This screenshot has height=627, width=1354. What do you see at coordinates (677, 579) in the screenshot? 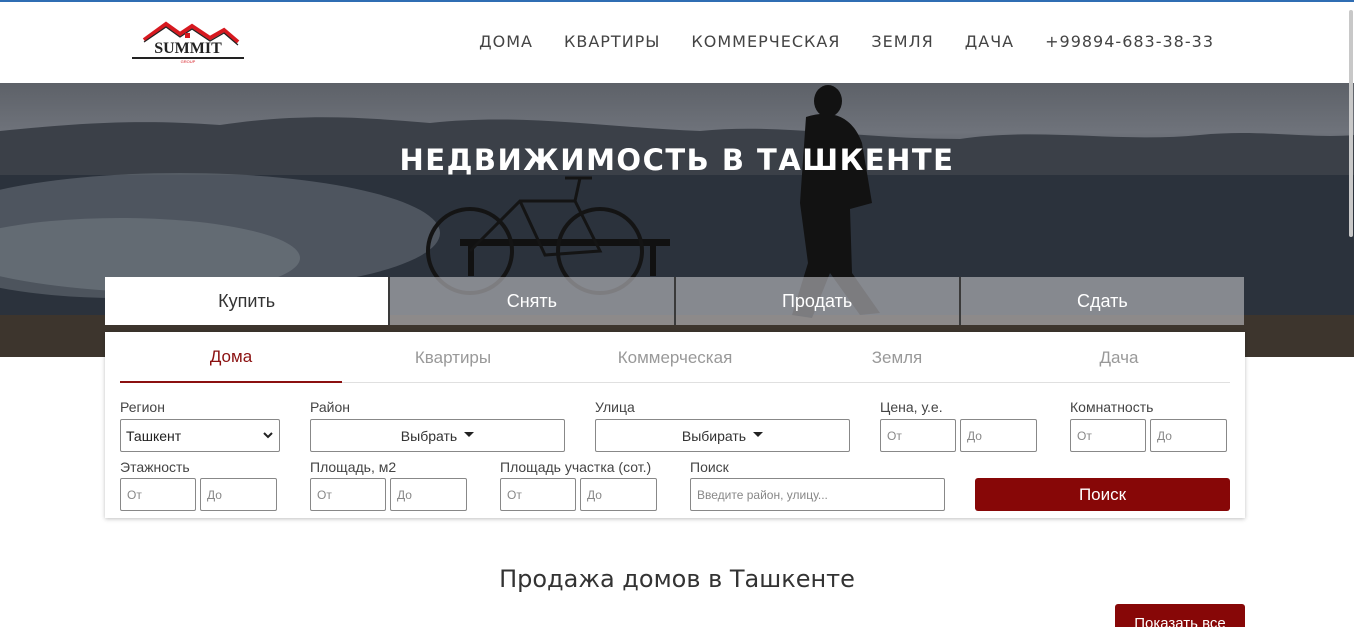
I see `section-title: Продажа домов в Ташкенте` at bounding box center [677, 579].